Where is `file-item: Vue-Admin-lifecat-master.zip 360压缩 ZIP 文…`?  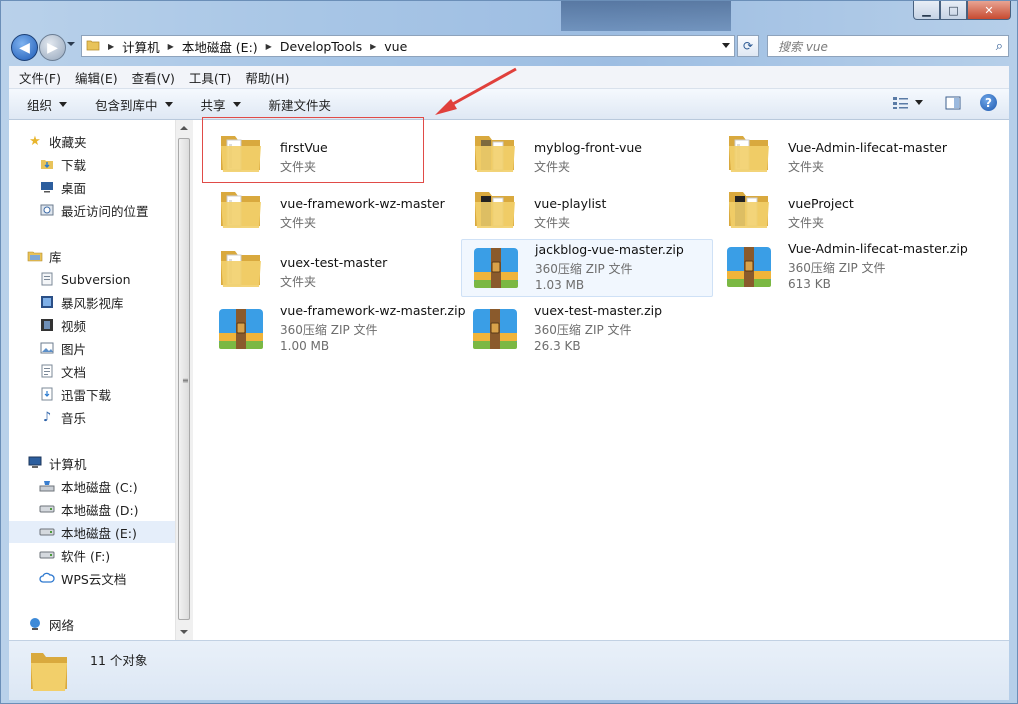
file-item: Vue-Admin-lifecat-master.zip 360压缩 ZIP 文… is located at coordinates (841, 267).